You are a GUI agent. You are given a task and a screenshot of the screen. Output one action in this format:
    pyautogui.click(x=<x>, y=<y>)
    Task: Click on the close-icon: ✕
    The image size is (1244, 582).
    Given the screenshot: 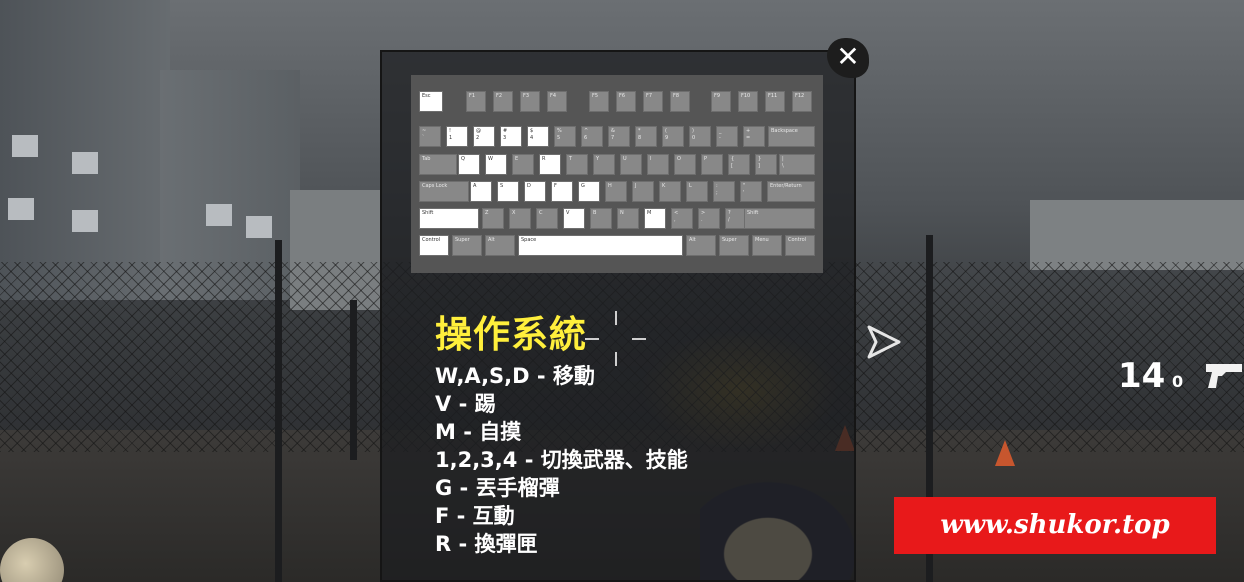 What is the action you would take?
    pyautogui.click(x=848, y=56)
    